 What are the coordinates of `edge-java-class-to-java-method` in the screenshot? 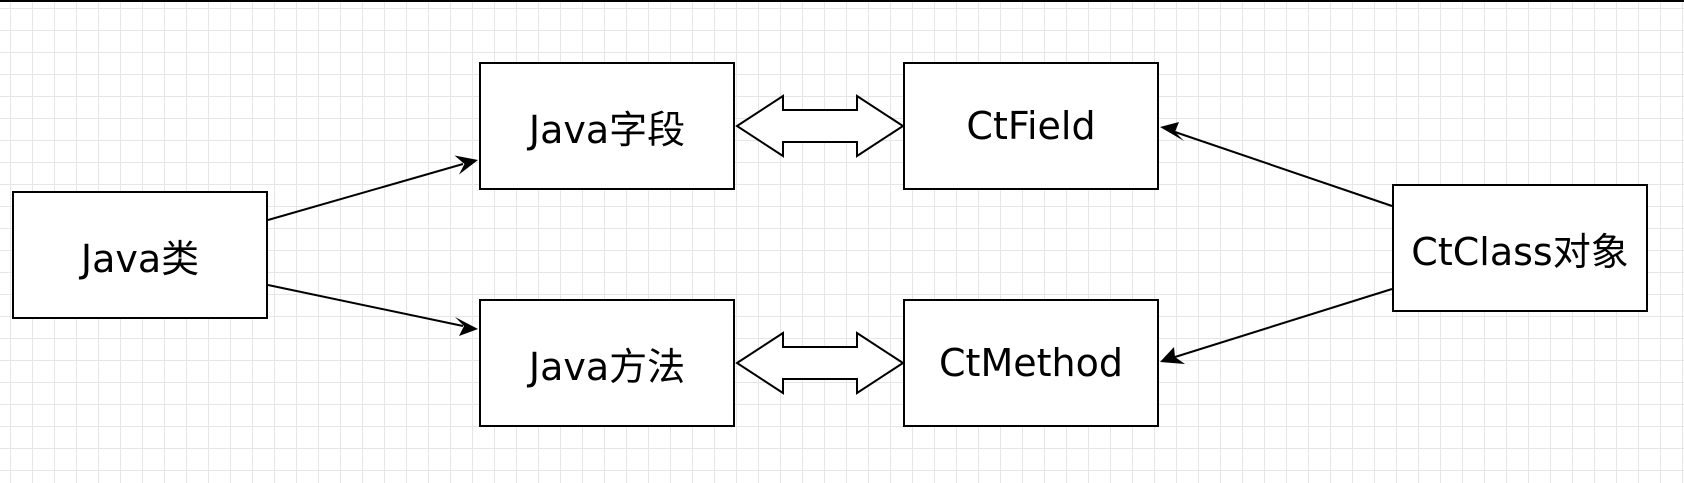 It's located at (372, 310).